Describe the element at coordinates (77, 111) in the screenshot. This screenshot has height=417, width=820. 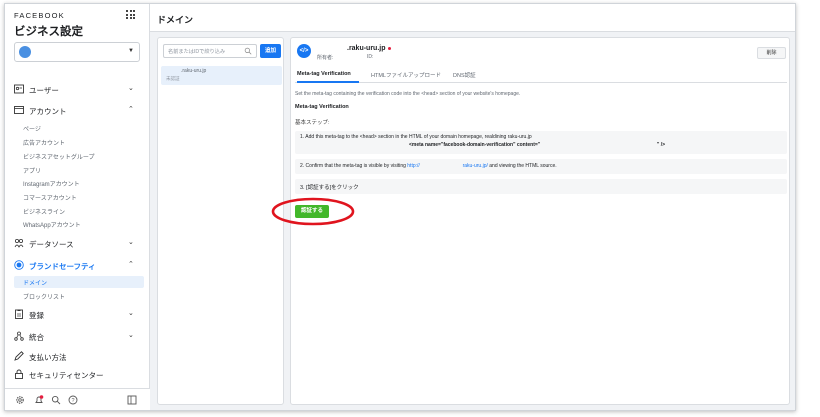
I see `sidebar-item-accounts: アカウント ⌃` at that location.